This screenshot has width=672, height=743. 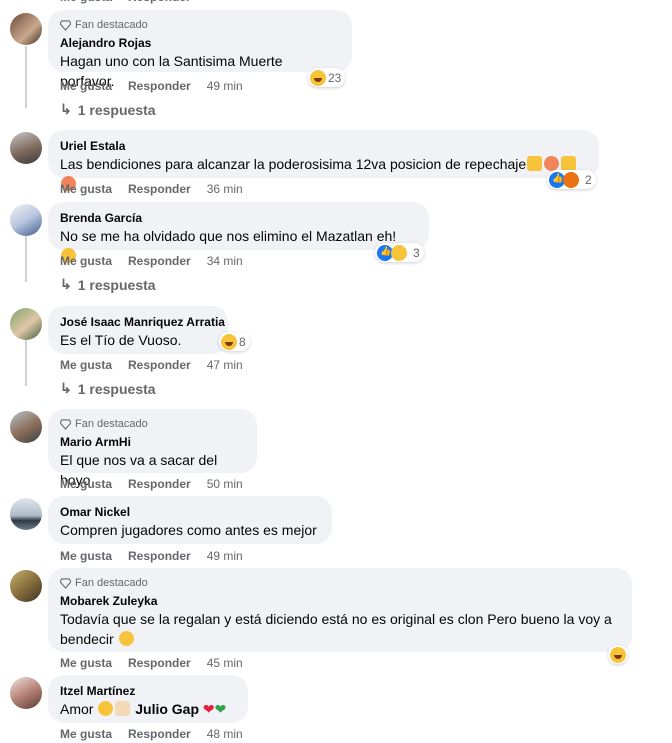 What do you see at coordinates (152, 442) in the screenshot?
I see `commenter-name: Mario ArmHi` at bounding box center [152, 442].